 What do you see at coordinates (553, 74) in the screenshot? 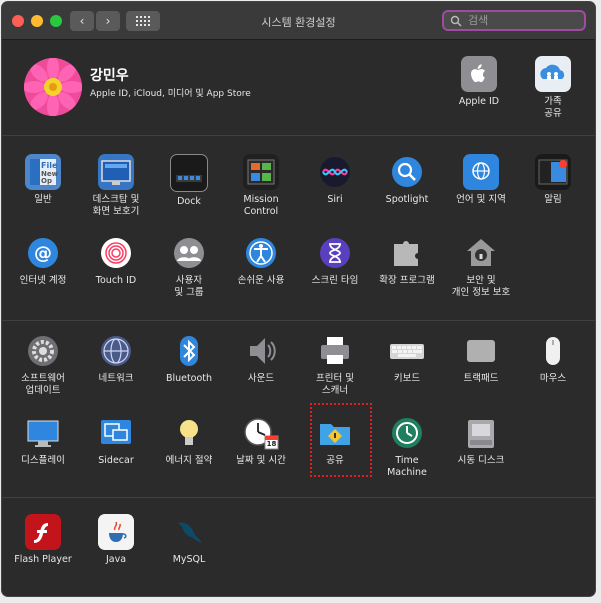
I see `family-sharing-icon` at bounding box center [553, 74].